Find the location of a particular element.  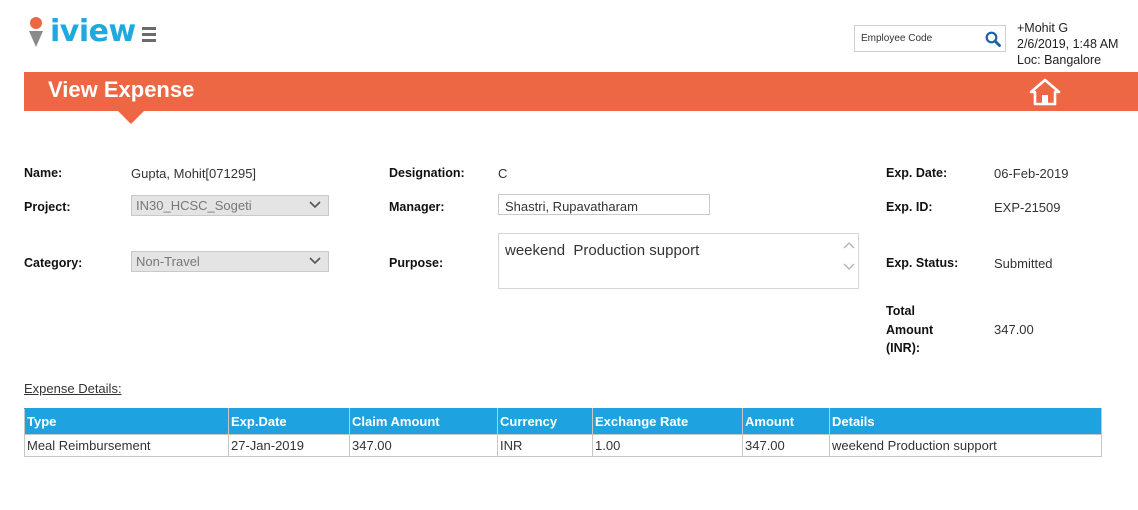

user-name: +Mohit G is located at coordinates (1067, 28).